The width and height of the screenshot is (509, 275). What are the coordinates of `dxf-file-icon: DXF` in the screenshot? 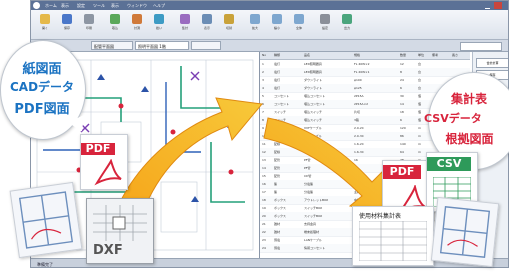 It's located at (120, 231).